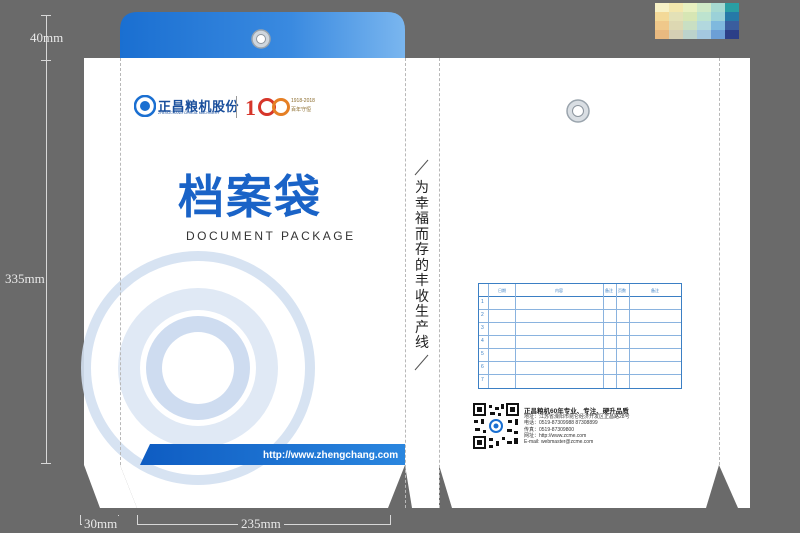 Image resolution: width=800 pixels, height=533 pixels. What do you see at coordinates (482, 367) in the screenshot?
I see `row-number: 6` at bounding box center [482, 367].